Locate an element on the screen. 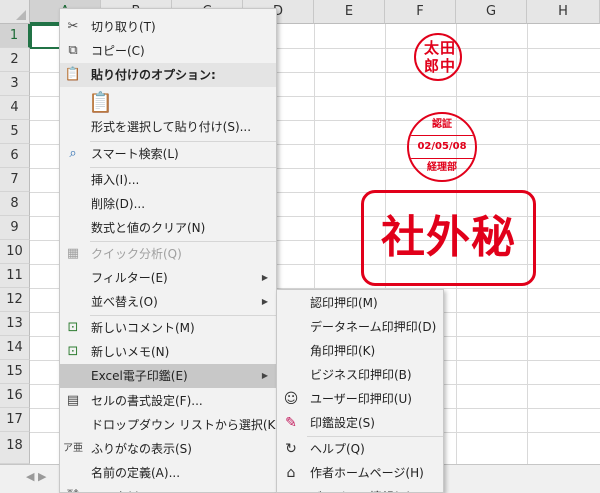 The width and height of the screenshot is (600, 493). date-stamp-bottom: 経理部 is located at coordinates (442, 167).